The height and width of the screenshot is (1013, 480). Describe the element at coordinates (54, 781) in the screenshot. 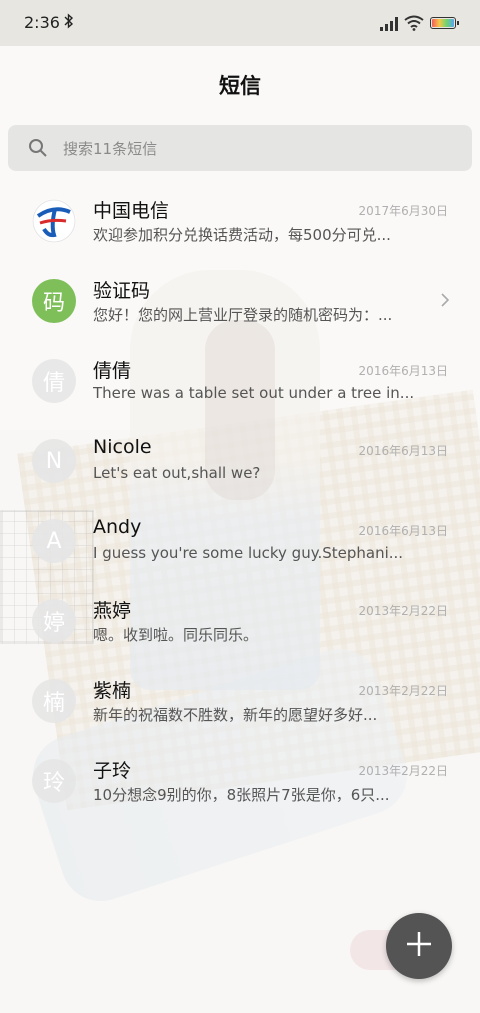

I see `avatar: 玲` at that location.